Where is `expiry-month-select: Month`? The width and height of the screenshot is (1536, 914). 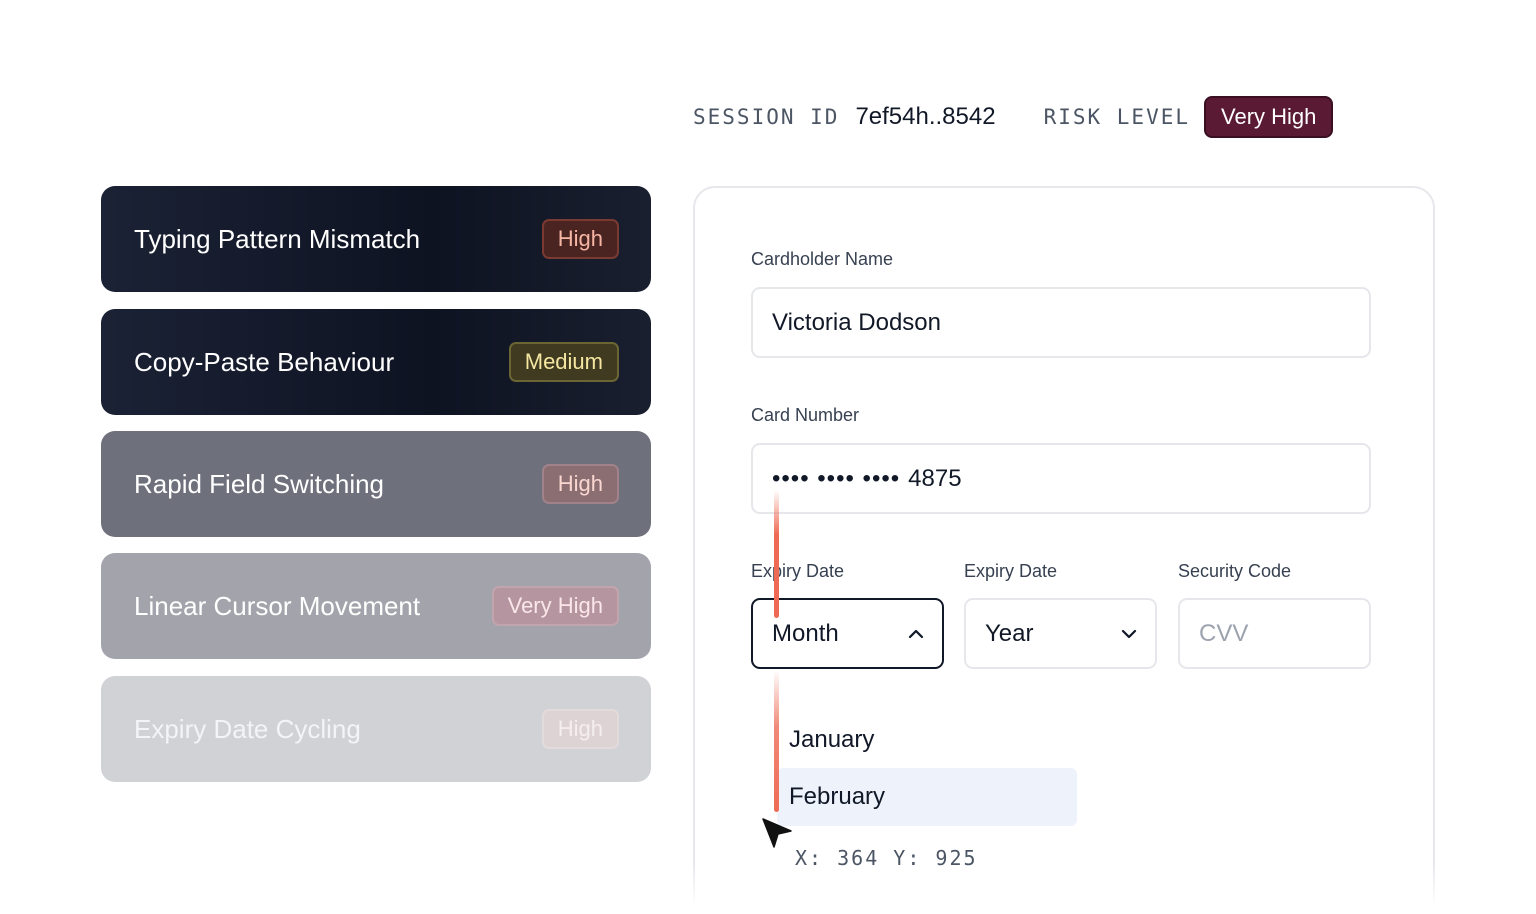 expiry-month-select: Month is located at coordinates (847, 633).